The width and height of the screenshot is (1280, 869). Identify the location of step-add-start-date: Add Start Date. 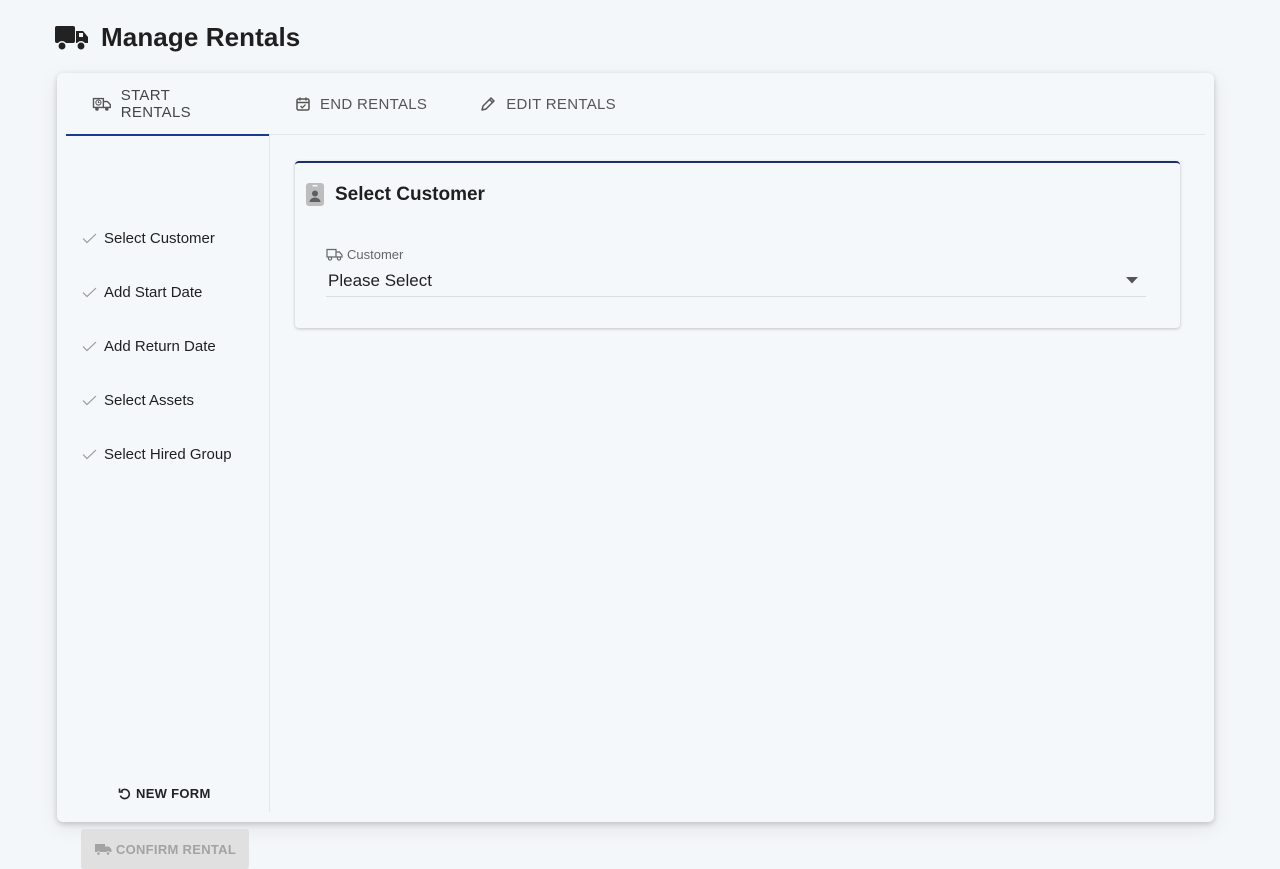
(142, 292).